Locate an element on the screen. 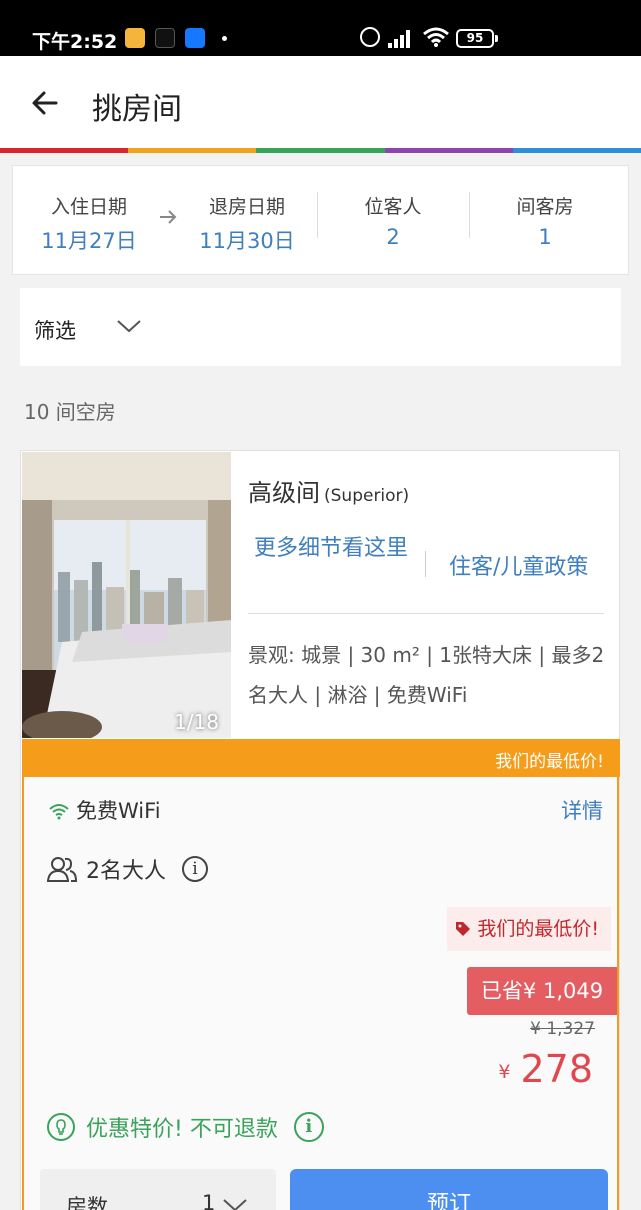  checkout-label: 退房日期 is located at coordinates (246, 207).